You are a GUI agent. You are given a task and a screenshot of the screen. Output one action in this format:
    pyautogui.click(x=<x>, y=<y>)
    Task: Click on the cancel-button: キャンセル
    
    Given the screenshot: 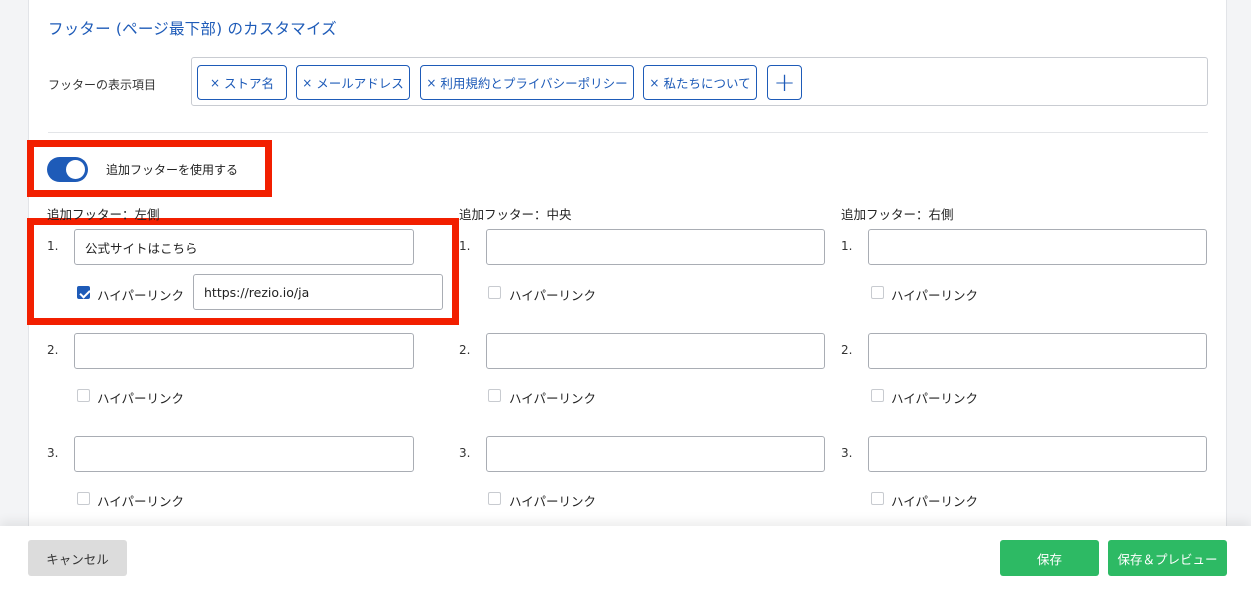 What is the action you would take?
    pyautogui.click(x=77, y=558)
    